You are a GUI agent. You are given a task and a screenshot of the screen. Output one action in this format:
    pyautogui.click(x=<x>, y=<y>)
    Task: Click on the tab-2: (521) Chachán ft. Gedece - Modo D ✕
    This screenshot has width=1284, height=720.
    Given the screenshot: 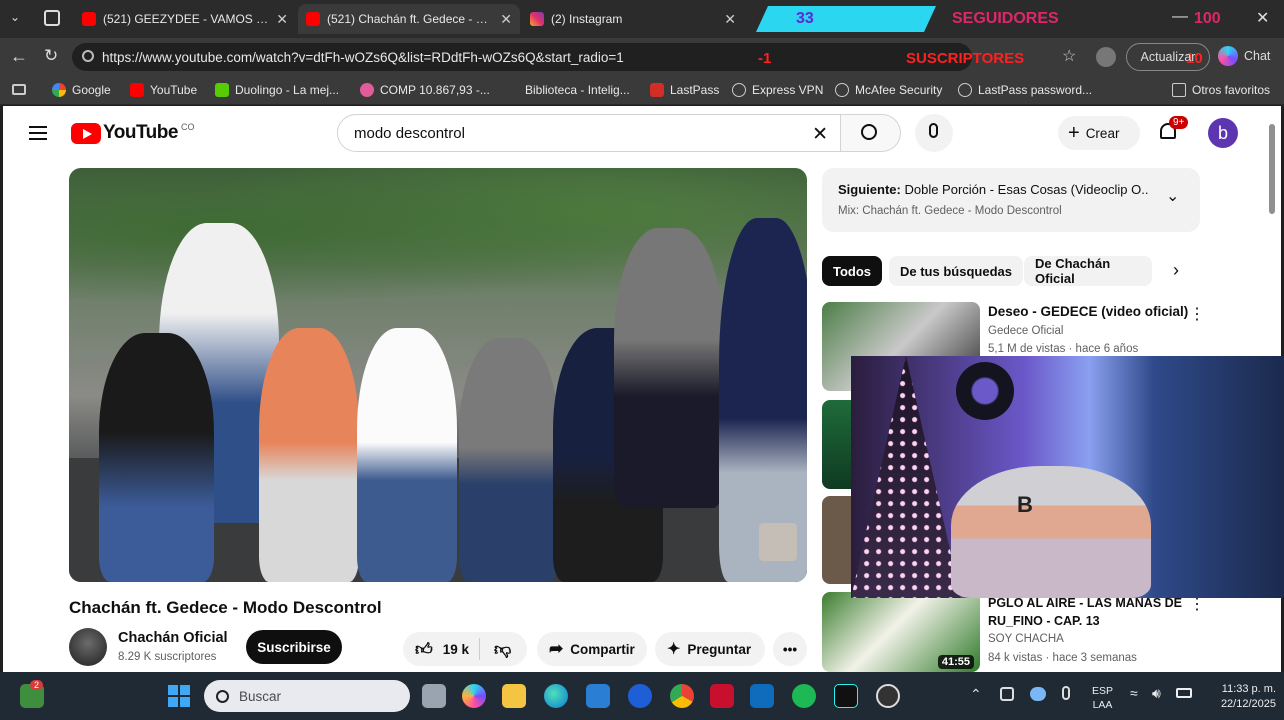 What is the action you would take?
    pyautogui.click(x=409, y=19)
    